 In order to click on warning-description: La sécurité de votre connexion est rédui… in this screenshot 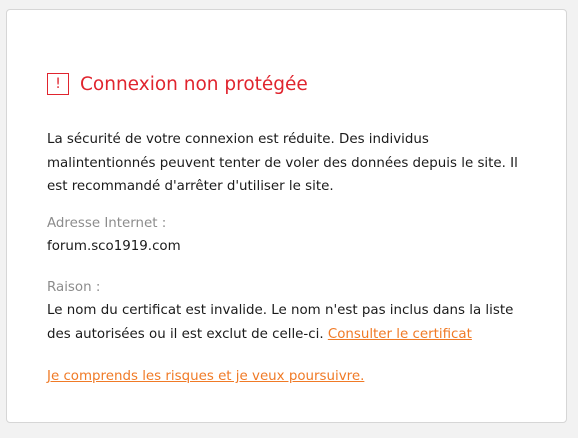, I will do `click(282, 163)`.